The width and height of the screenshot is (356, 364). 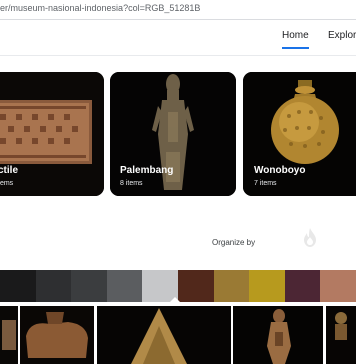 I want to click on selected-color-pointer, so click(x=175, y=299).